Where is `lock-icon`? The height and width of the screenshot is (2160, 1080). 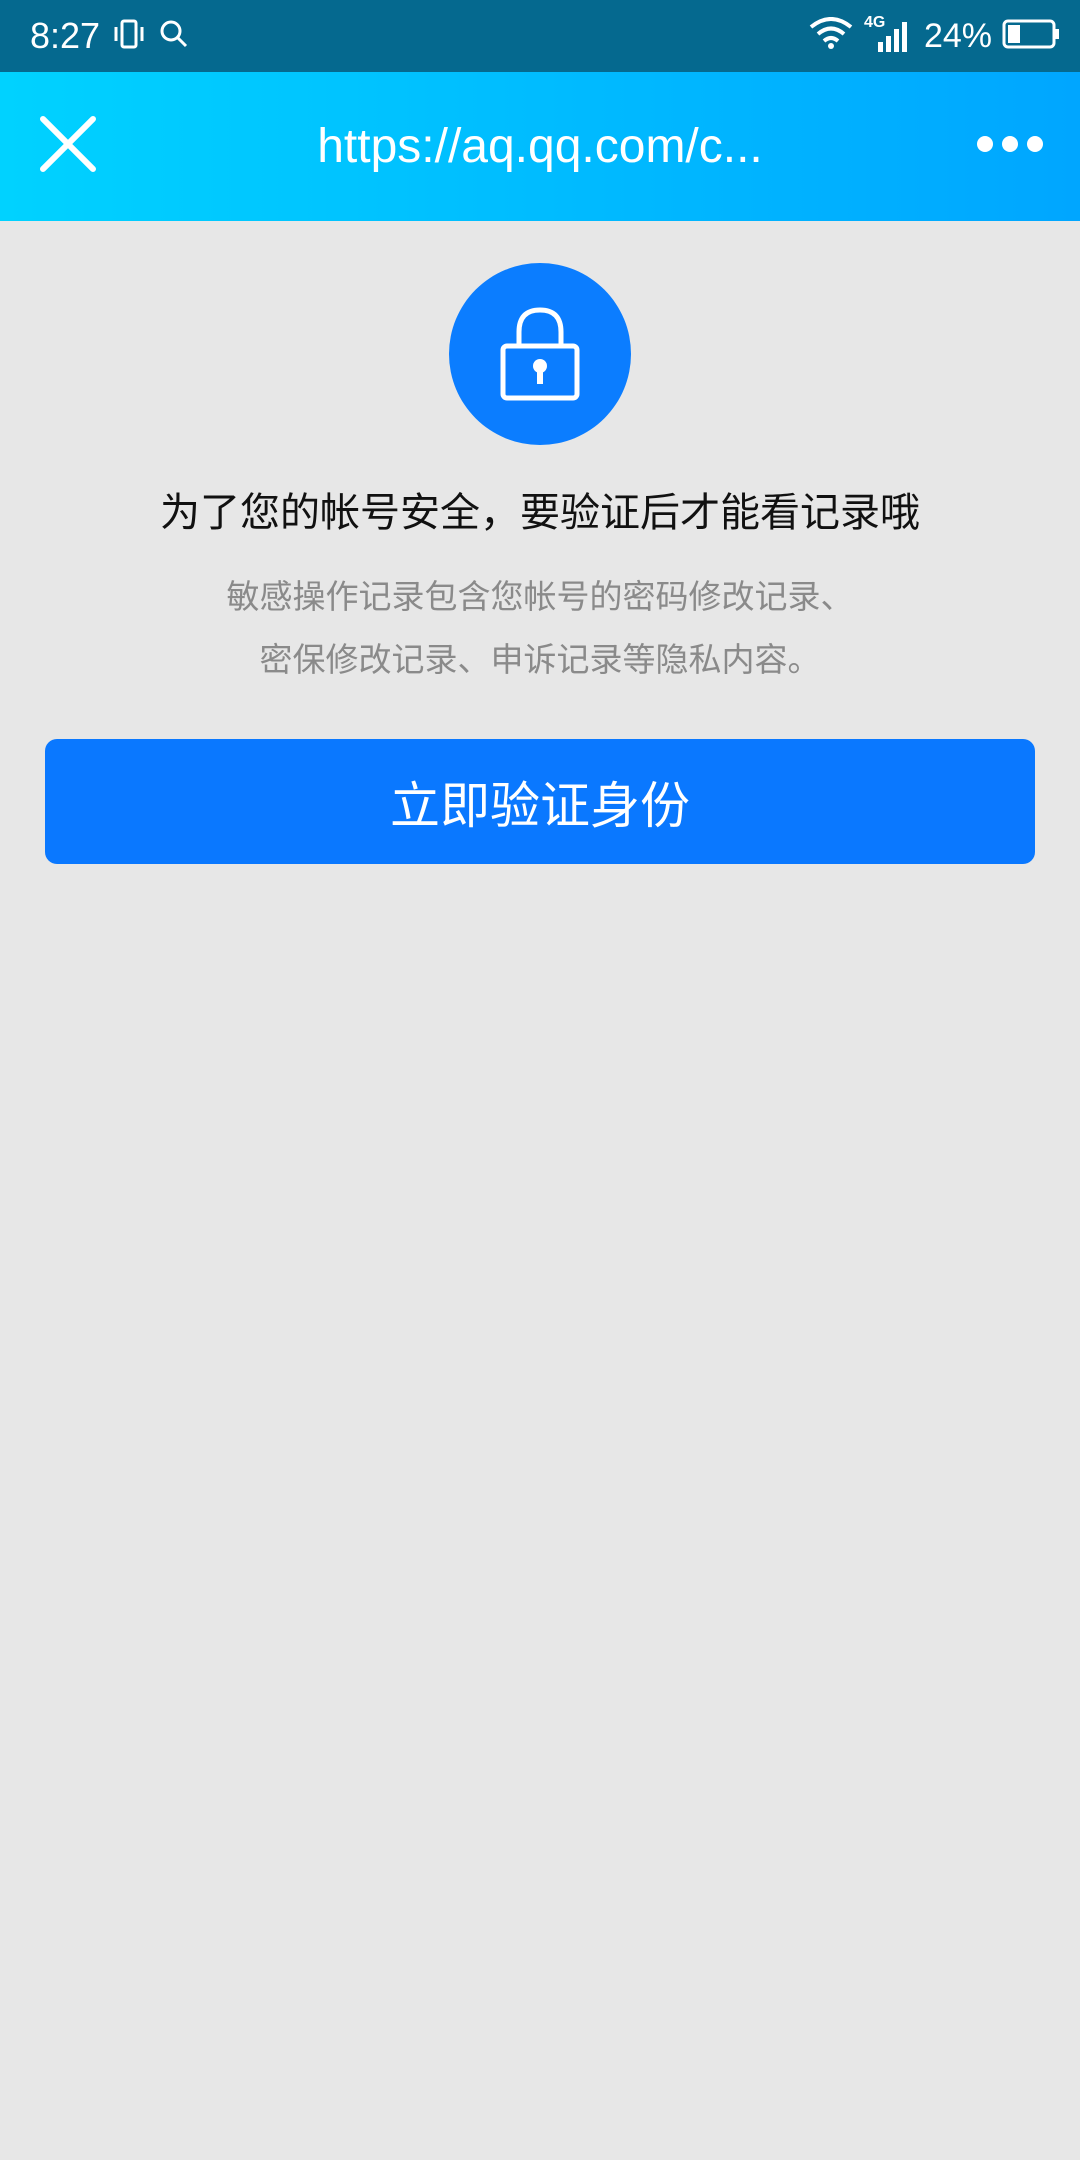 lock-icon is located at coordinates (540, 354).